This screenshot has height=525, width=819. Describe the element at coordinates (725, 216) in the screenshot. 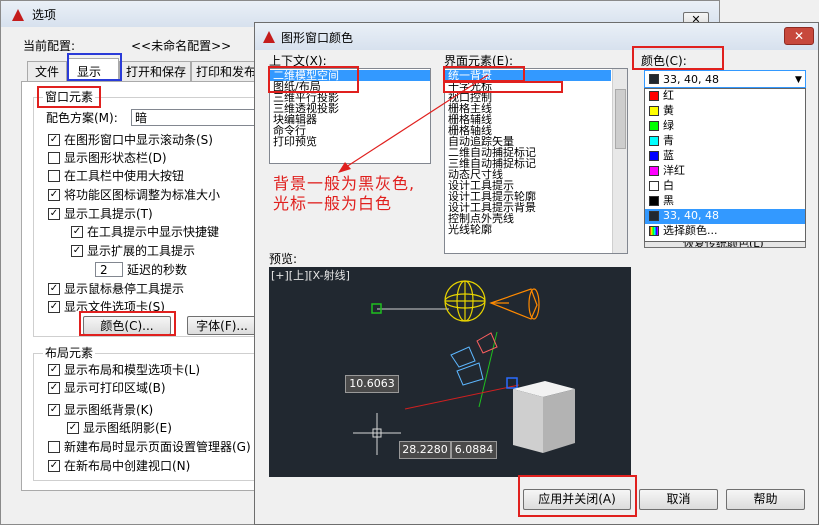

I see `color-option: 33, 40, 48` at that location.